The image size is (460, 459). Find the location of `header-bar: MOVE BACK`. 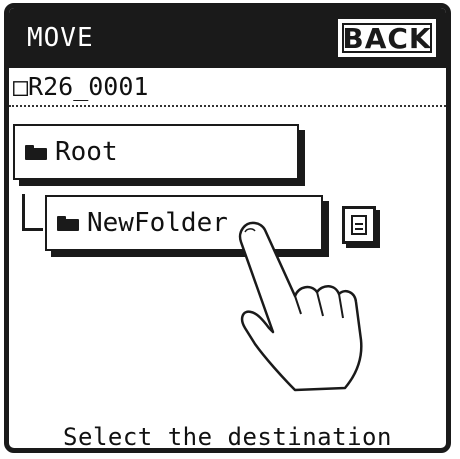

header-bar: MOVE BACK is located at coordinates (227, 38).